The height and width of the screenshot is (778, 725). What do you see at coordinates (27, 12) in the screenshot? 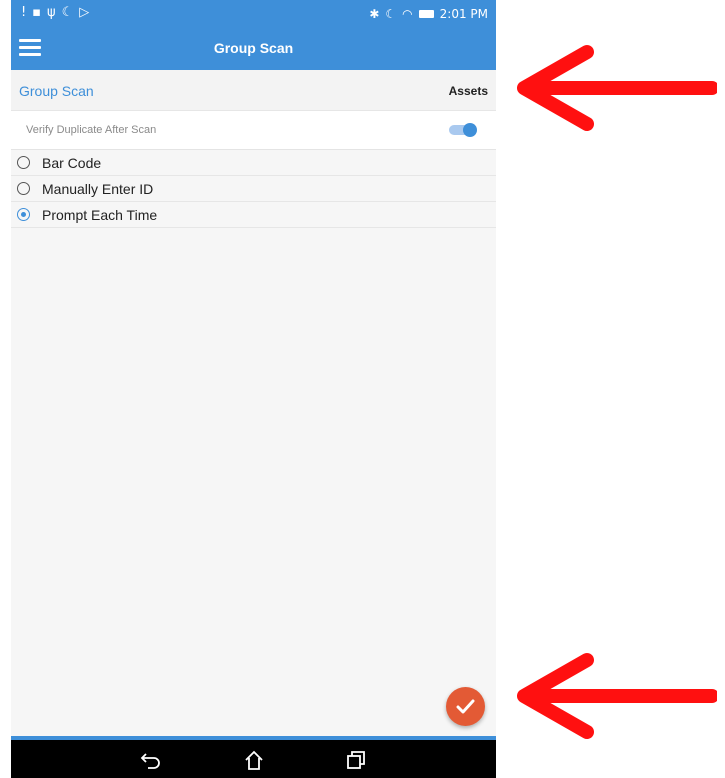
I see `notification-icon: !` at bounding box center [27, 12].